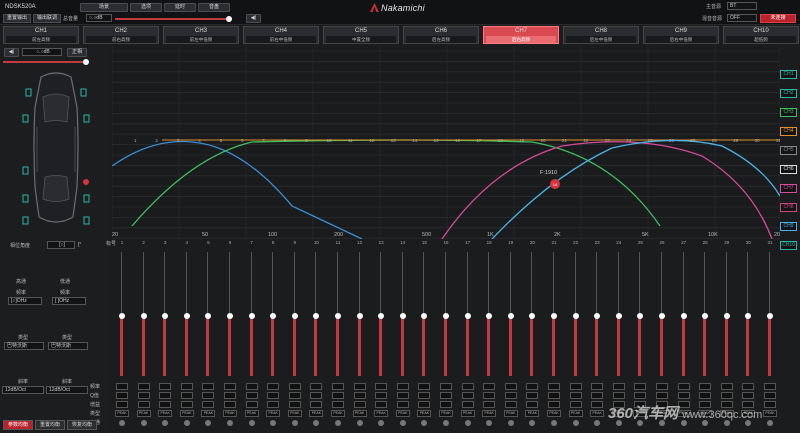 The height and width of the screenshot is (433, 800). What do you see at coordinates (681, 35) in the screenshot?
I see `channel-tab-9: CH9 后右中低频` at bounding box center [681, 35].